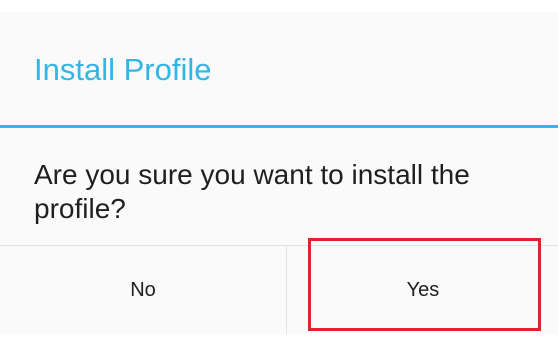  What do you see at coordinates (279, 126) in the screenshot?
I see `title-divider` at bounding box center [279, 126].